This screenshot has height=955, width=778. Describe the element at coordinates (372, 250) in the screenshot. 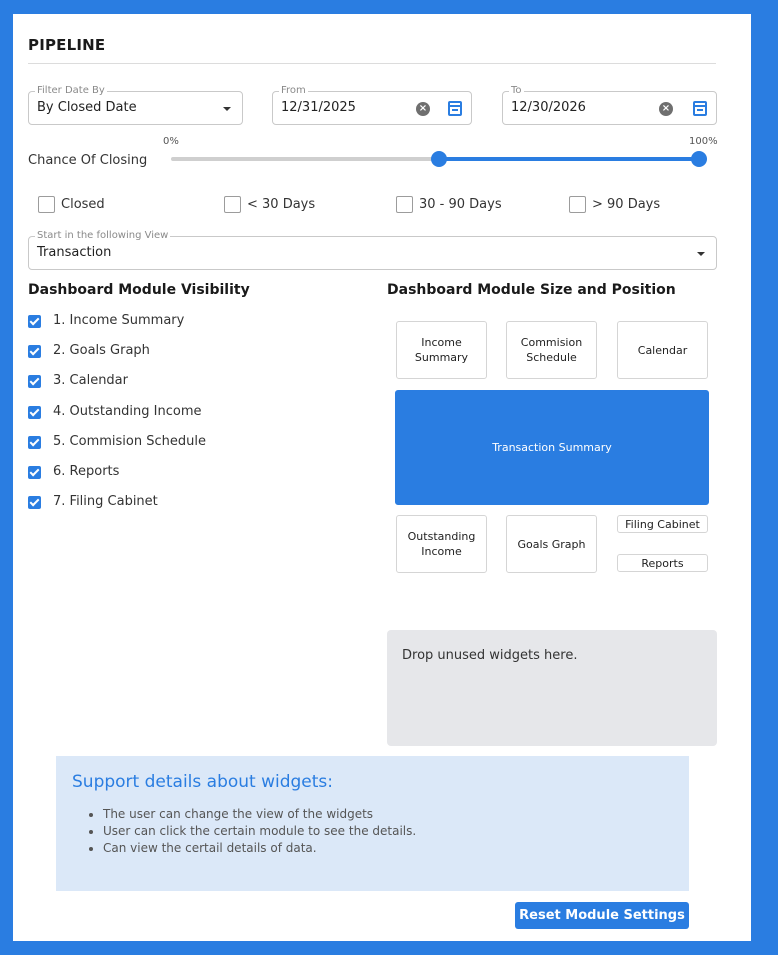

I see `start-view-select: Start in the following View Transaction` at that location.